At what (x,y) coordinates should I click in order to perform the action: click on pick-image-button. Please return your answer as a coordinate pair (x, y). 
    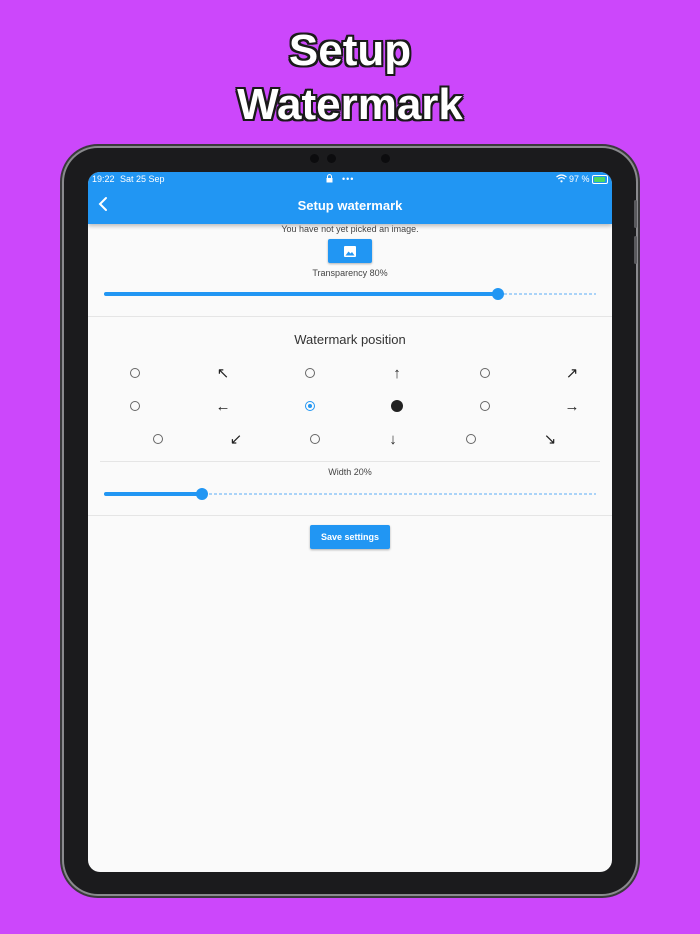
    Looking at the image, I should click on (350, 251).